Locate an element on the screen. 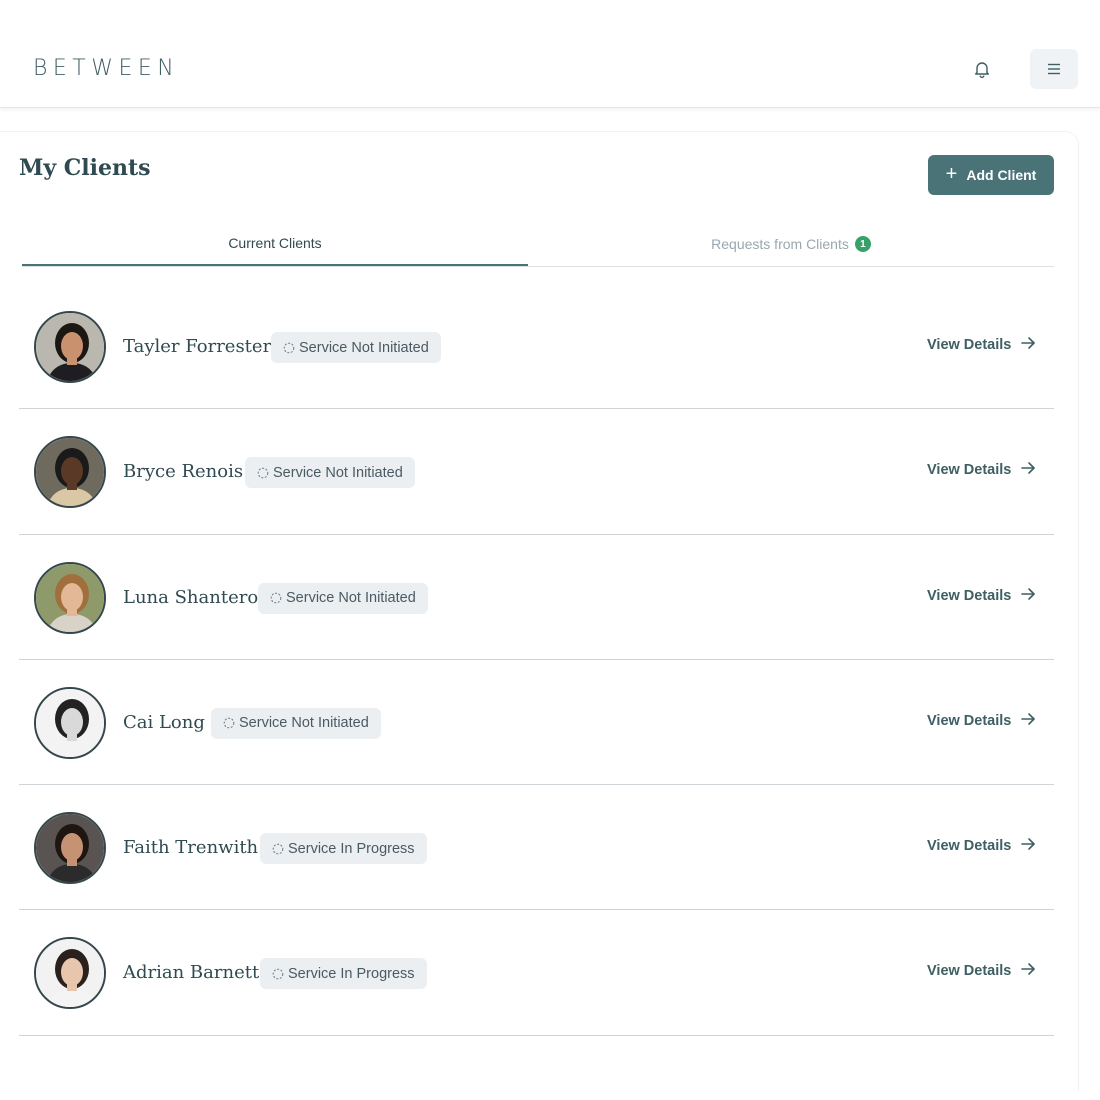 This screenshot has height=1100, width=1100. client-name: Faith Trenwith is located at coordinates (191, 848).